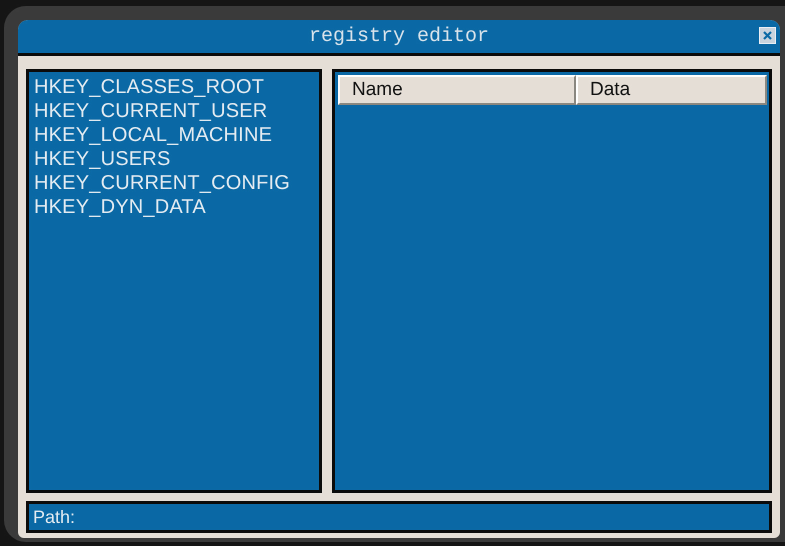 The width and height of the screenshot is (785, 546). I want to click on close-icon, so click(767, 35).